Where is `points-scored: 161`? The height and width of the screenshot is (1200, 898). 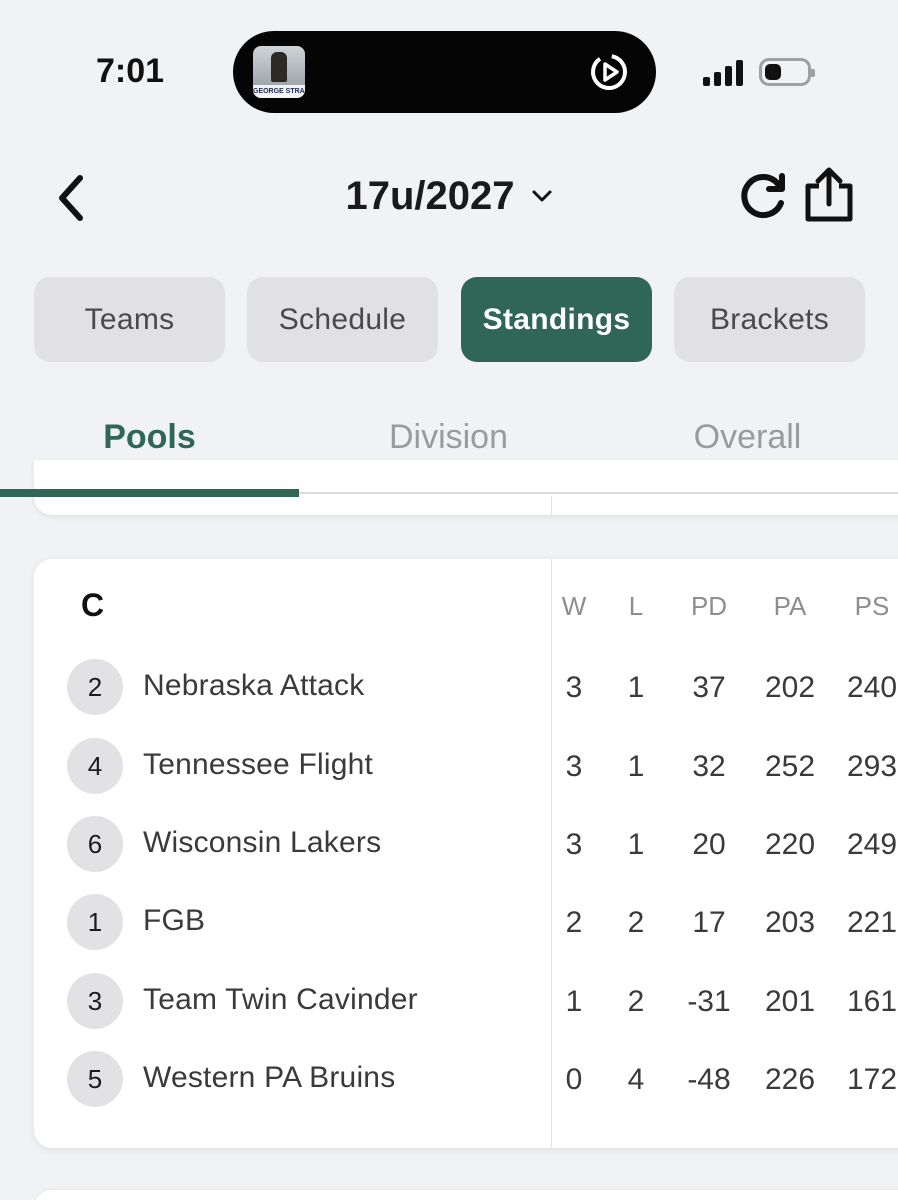
points-scored: 161 is located at coordinates (872, 1001).